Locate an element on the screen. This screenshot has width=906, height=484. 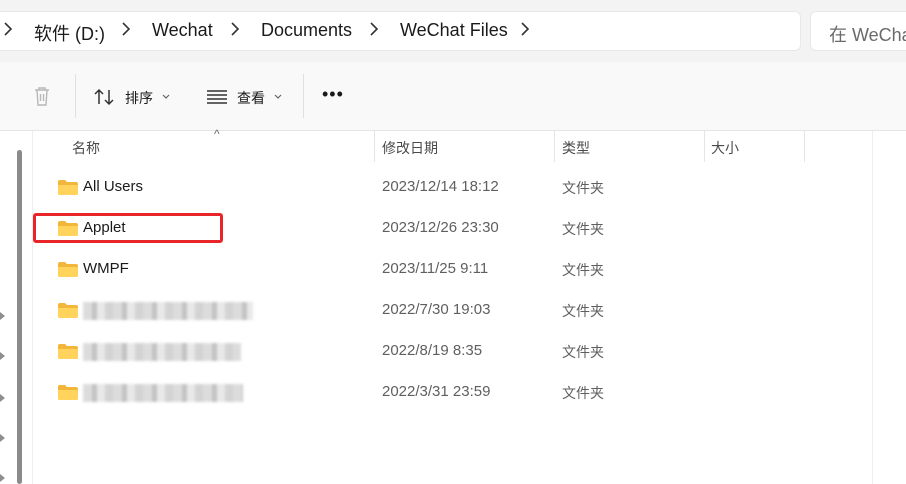
column-header-size: 大小 is located at coordinates (725, 148).